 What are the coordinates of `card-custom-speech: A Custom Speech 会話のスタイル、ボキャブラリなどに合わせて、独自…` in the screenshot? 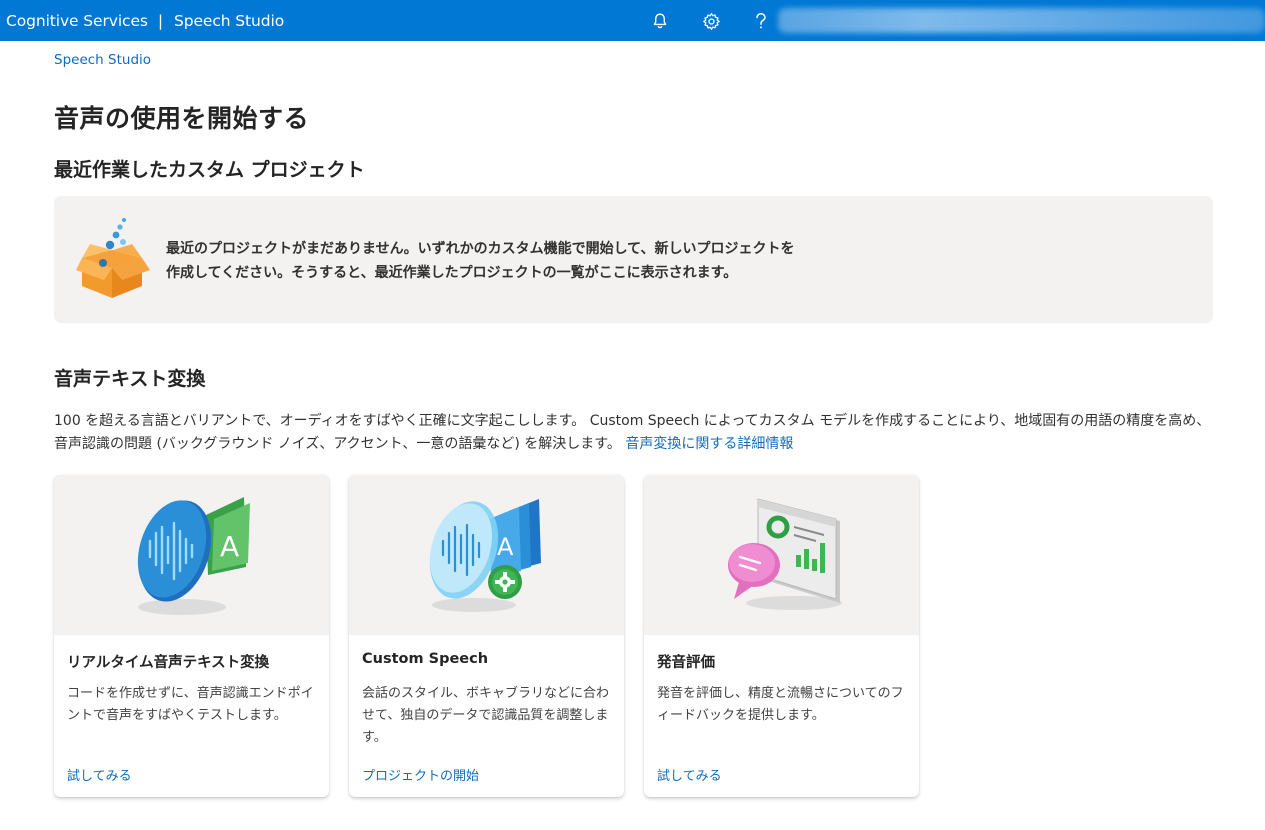 It's located at (486, 636).